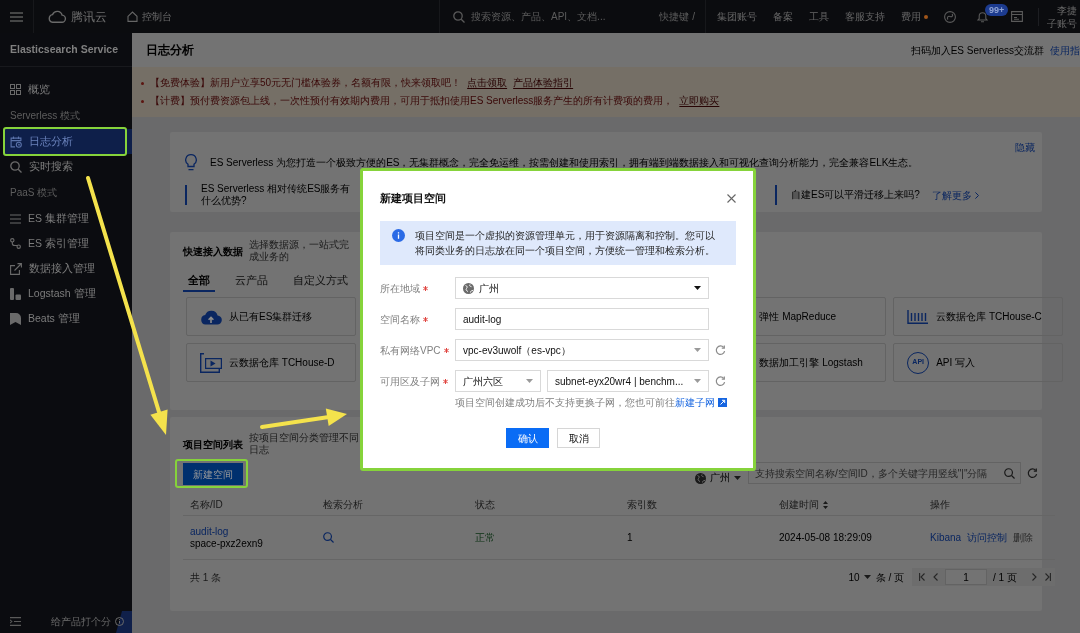 This screenshot has width=1080, height=633. Describe the element at coordinates (803, 504) in the screenshot. I see `column-header: 创建时间` at that location.